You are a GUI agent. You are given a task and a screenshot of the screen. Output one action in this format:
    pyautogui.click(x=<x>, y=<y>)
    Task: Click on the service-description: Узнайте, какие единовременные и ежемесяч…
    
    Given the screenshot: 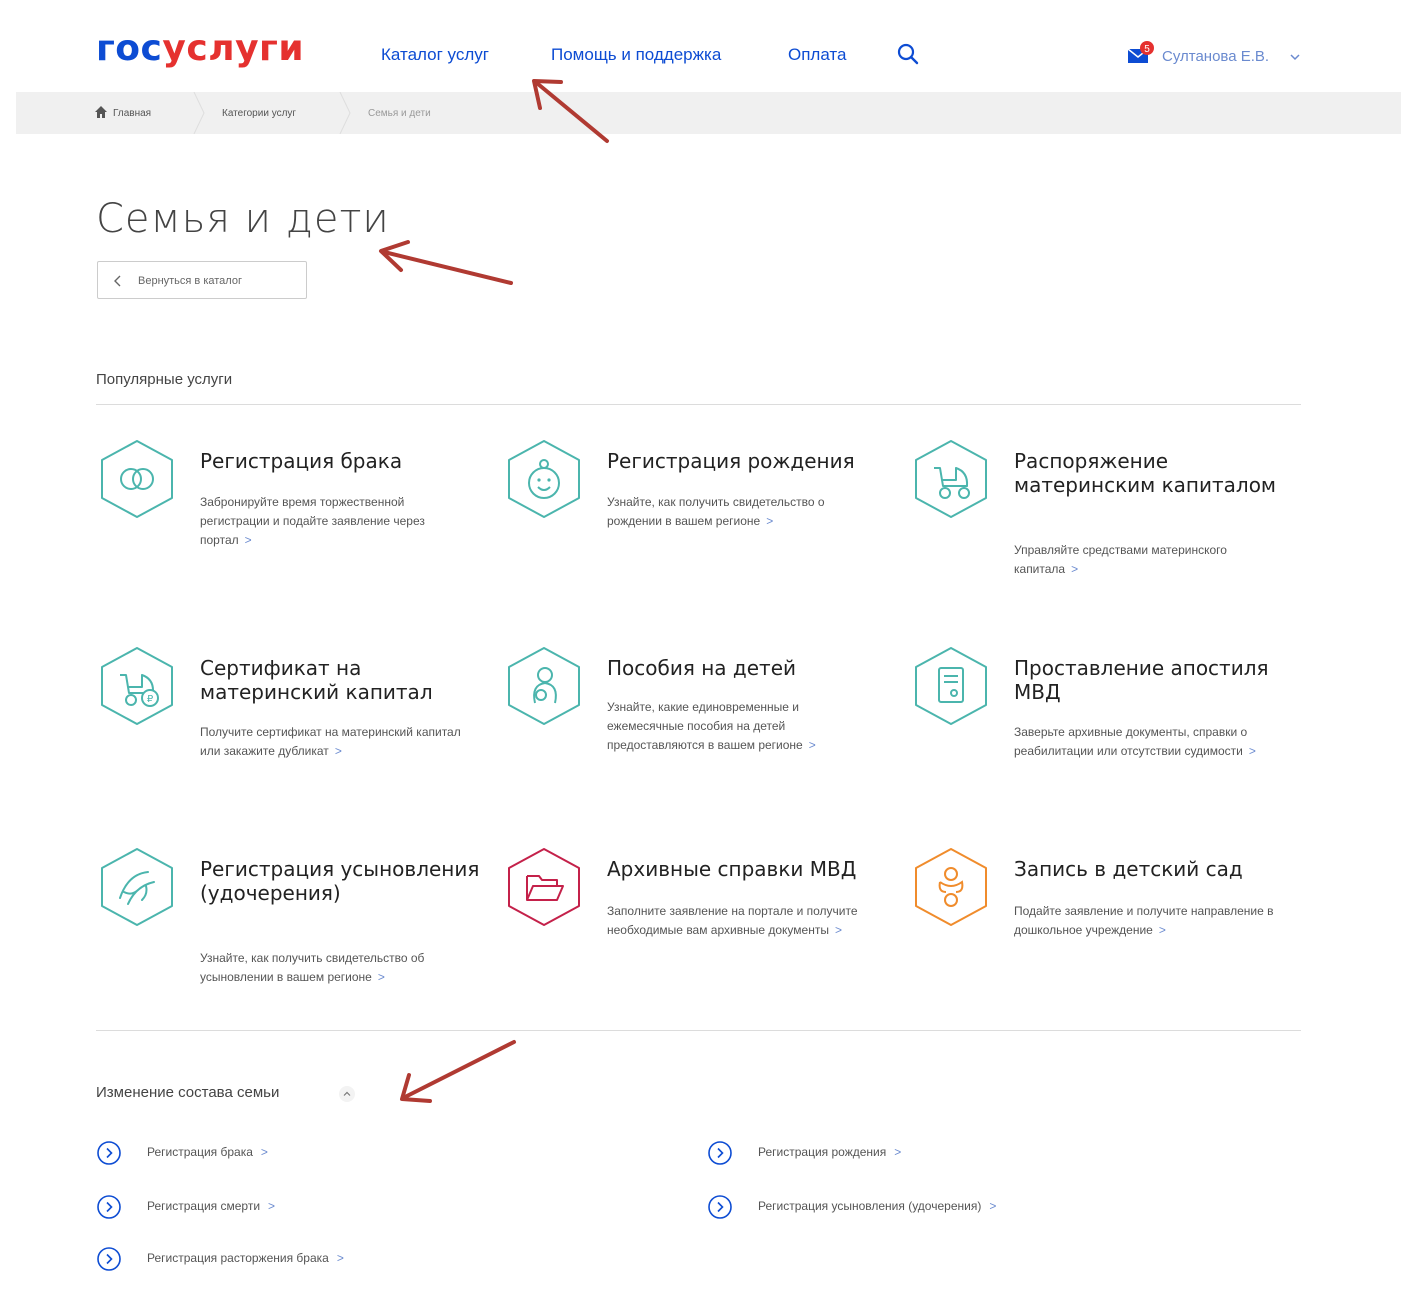 What is the action you would take?
    pyautogui.click(x=705, y=726)
    